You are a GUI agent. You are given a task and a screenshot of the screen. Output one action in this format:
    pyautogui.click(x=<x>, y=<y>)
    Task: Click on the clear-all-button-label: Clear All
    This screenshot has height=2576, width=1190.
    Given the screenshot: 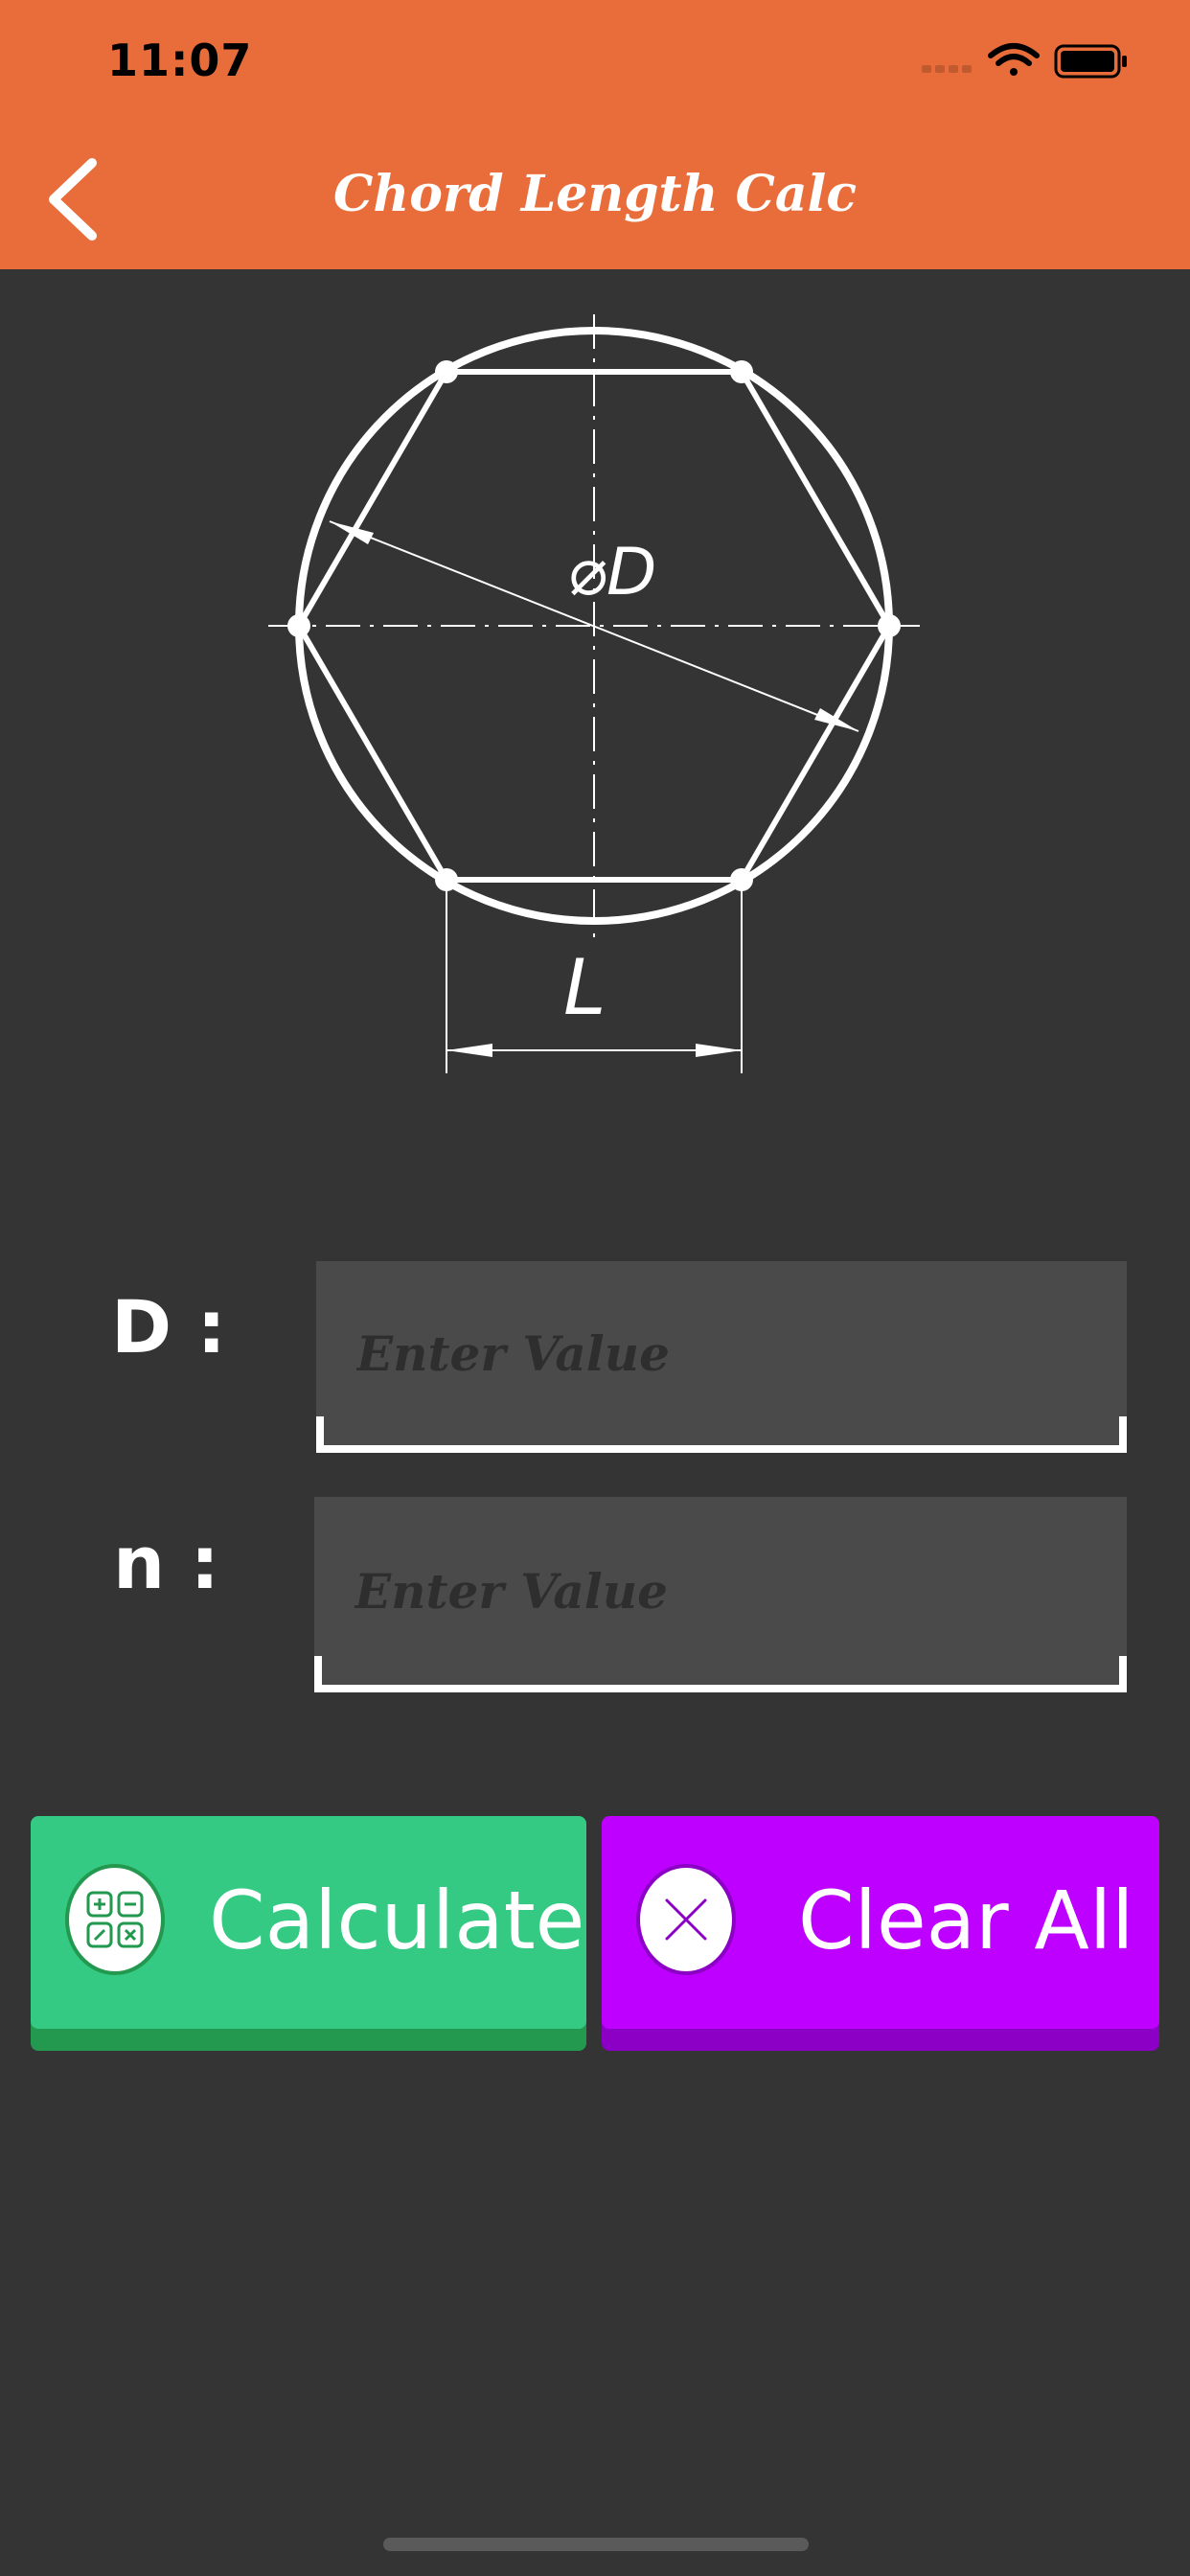 What is the action you would take?
    pyautogui.click(x=966, y=1920)
    